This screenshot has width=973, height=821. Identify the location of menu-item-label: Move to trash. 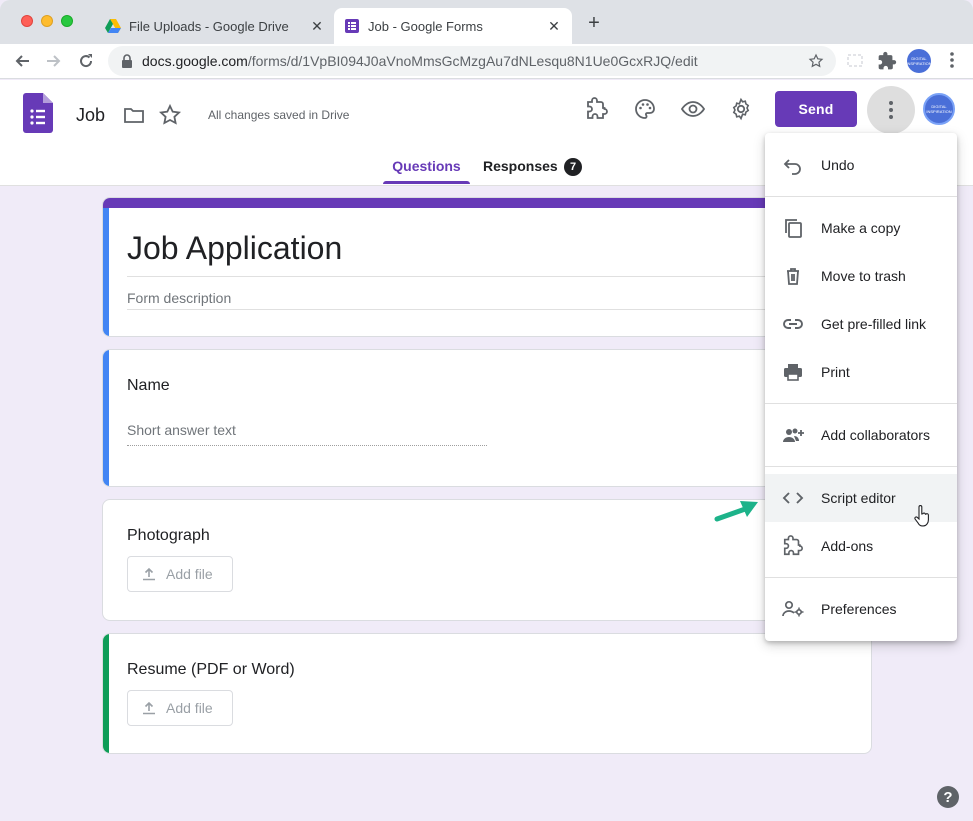
(863, 276).